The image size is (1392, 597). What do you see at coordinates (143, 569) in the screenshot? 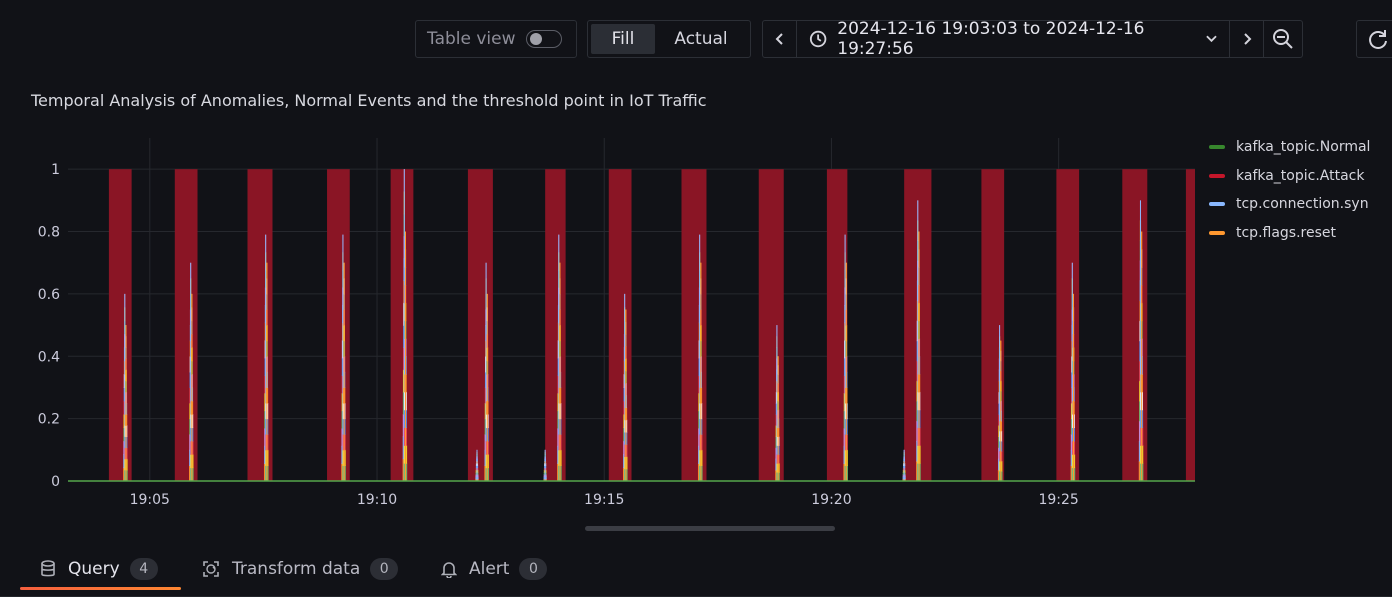
I see `tab-query-count: 4` at bounding box center [143, 569].